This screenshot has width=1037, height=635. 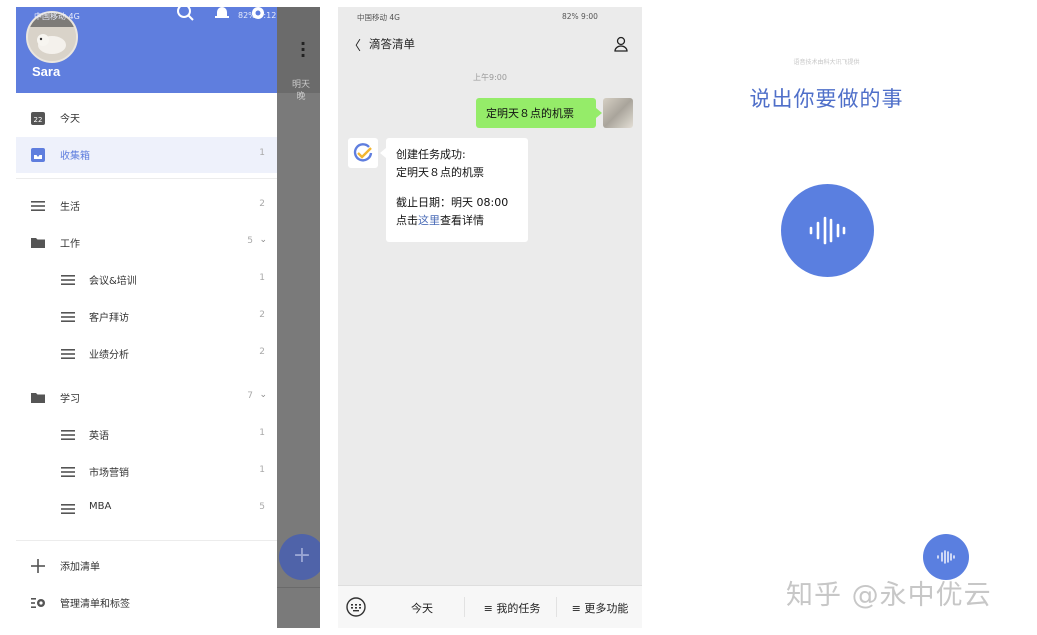 I want to click on nav-item-label: 添加清单, so click(x=80, y=567).